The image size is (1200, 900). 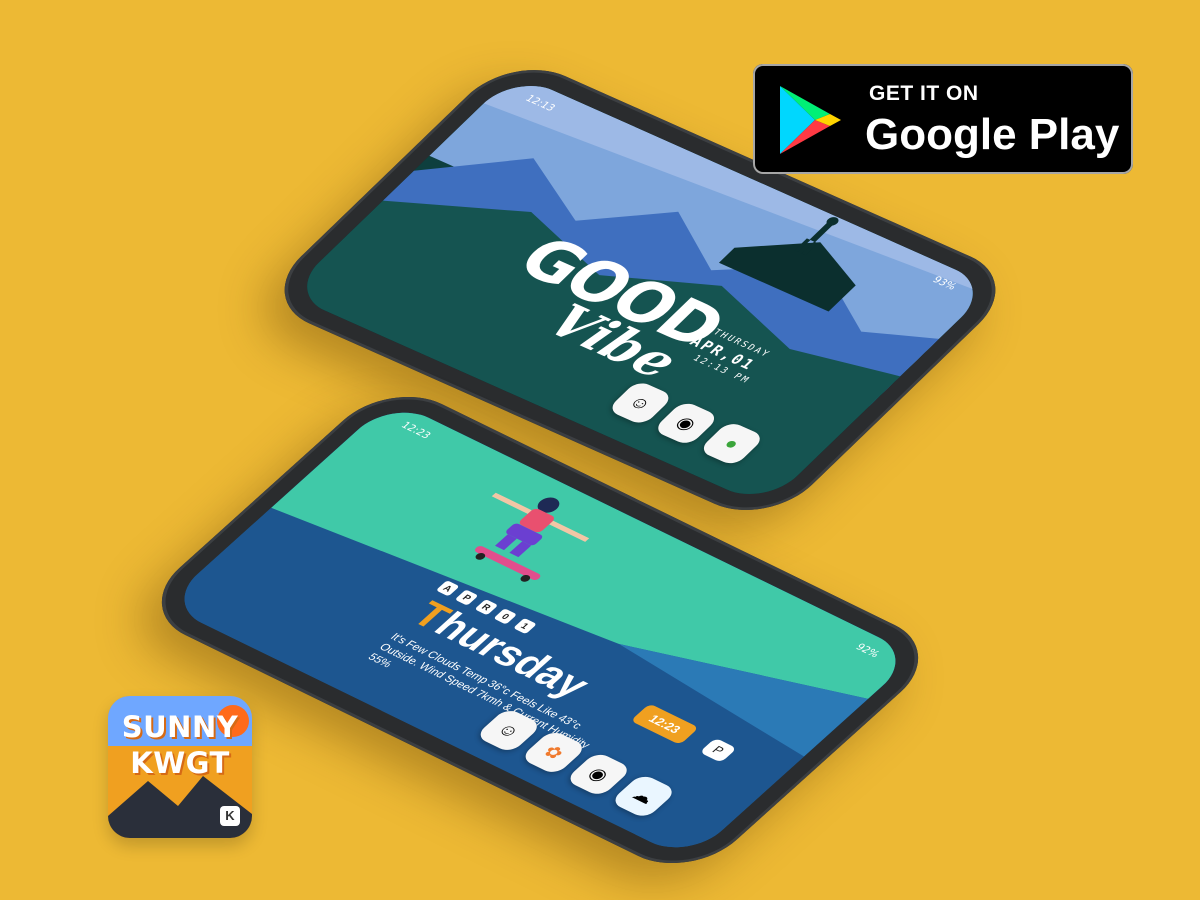 I want to click on app-badge: K, so click(x=230, y=816).